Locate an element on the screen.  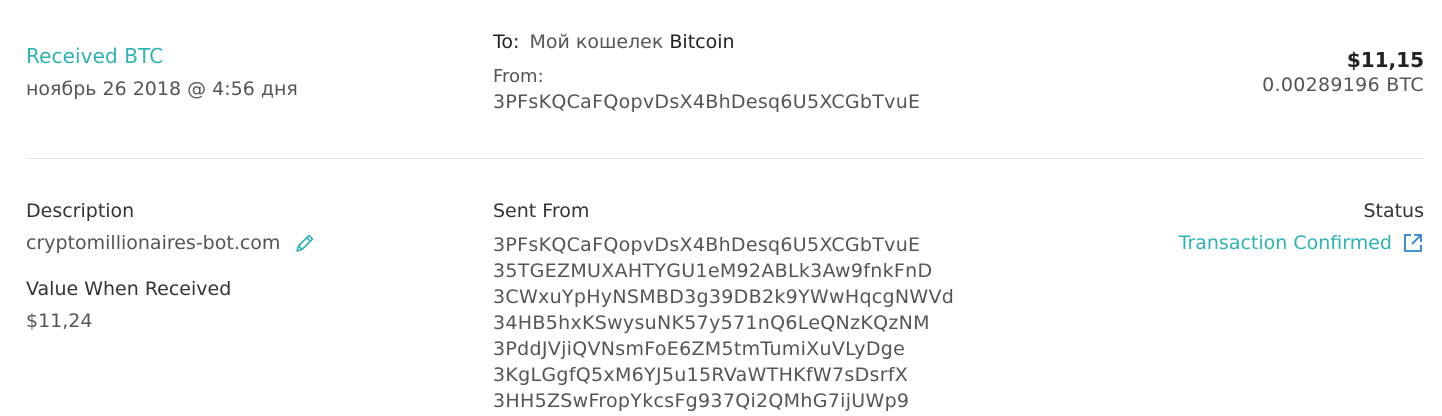
divider is located at coordinates (725, 158).